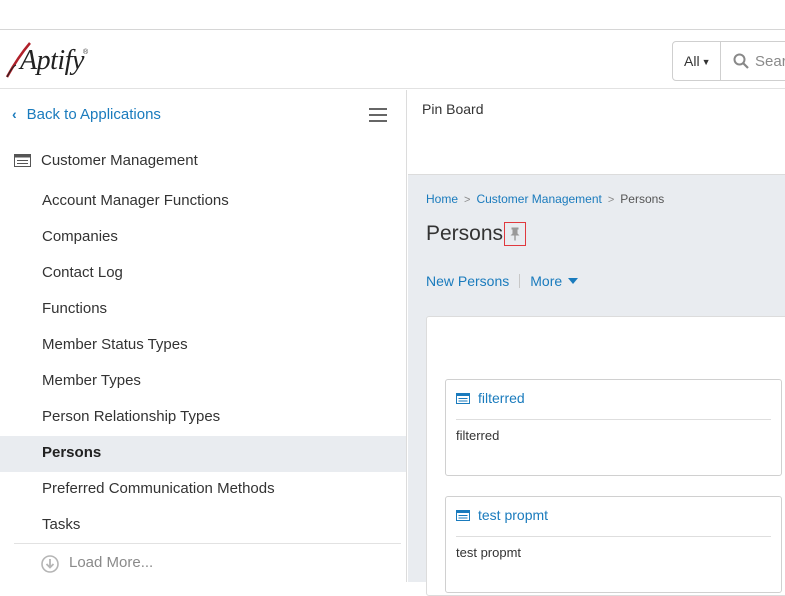 Image resolution: width=785 pixels, height=596 pixels. What do you see at coordinates (546, 281) in the screenshot?
I see `more-label: More` at bounding box center [546, 281].